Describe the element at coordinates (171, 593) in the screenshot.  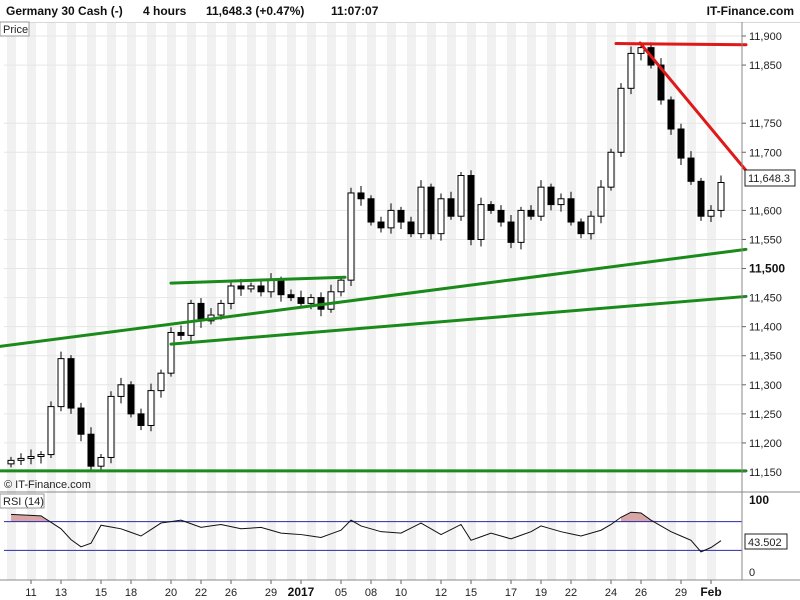
I see `time-tick-label: 20` at that location.